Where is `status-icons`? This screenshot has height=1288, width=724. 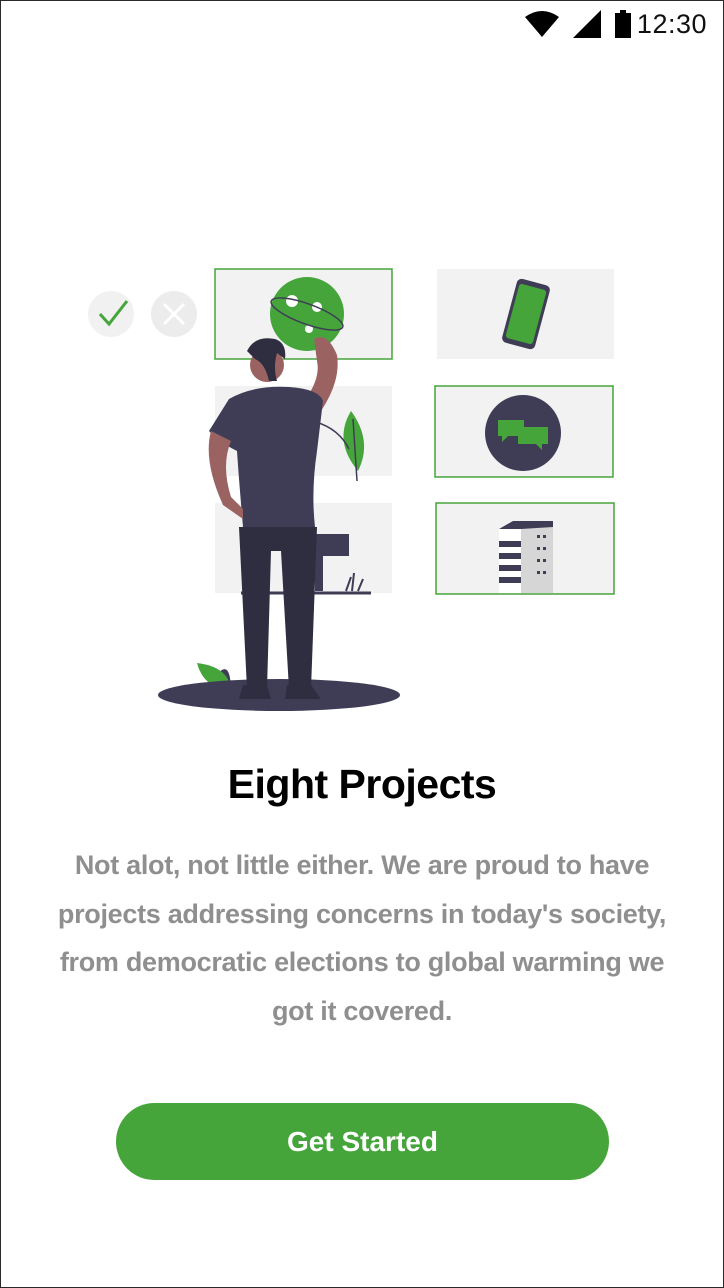
status-icons is located at coordinates (577, 24).